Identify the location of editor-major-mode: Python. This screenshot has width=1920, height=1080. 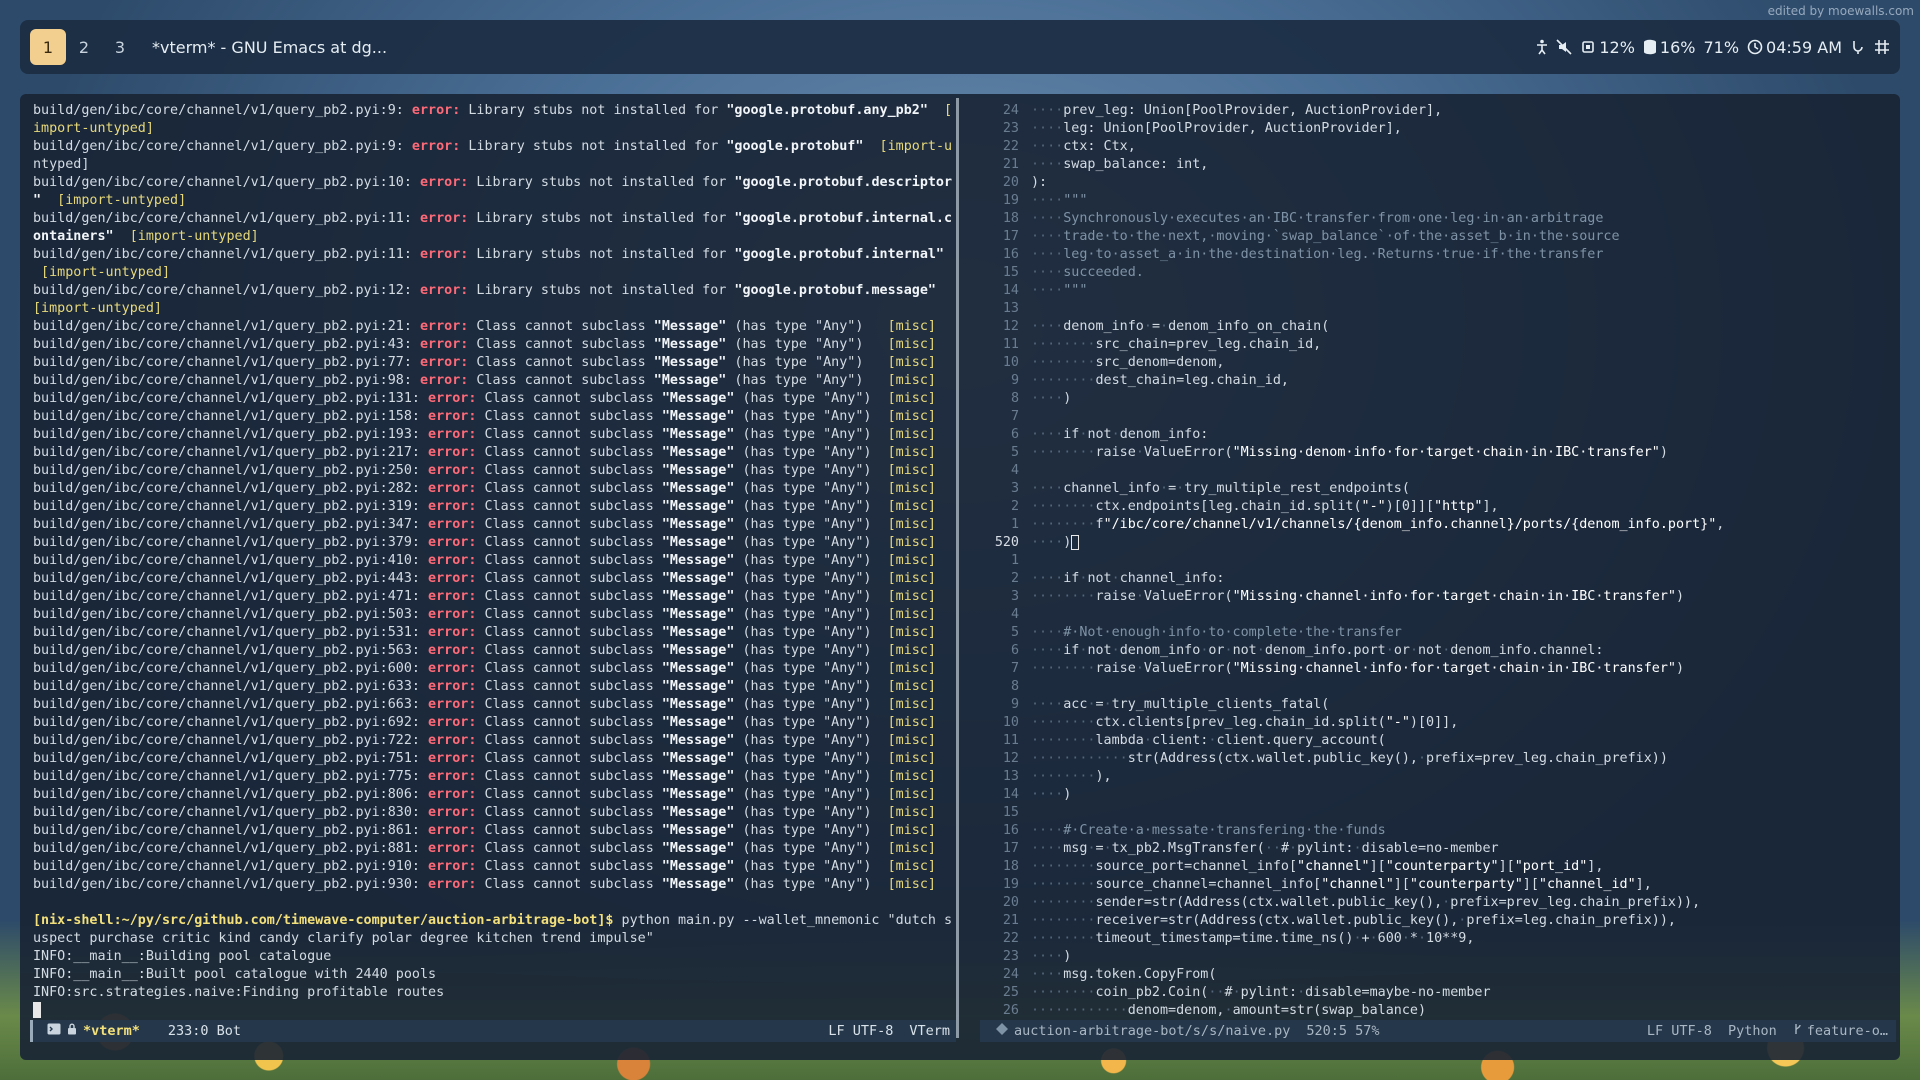
(1752, 1031).